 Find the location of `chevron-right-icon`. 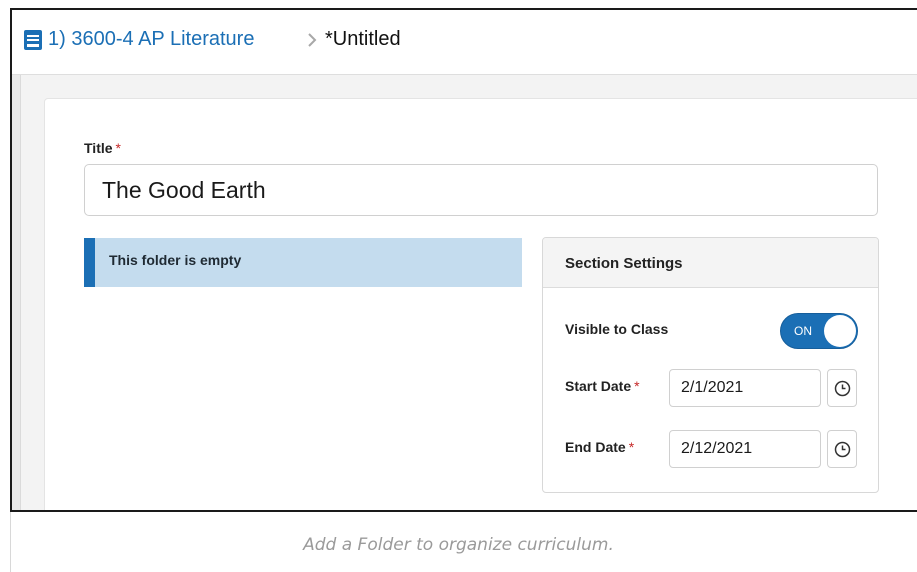

chevron-right-icon is located at coordinates (312, 40).